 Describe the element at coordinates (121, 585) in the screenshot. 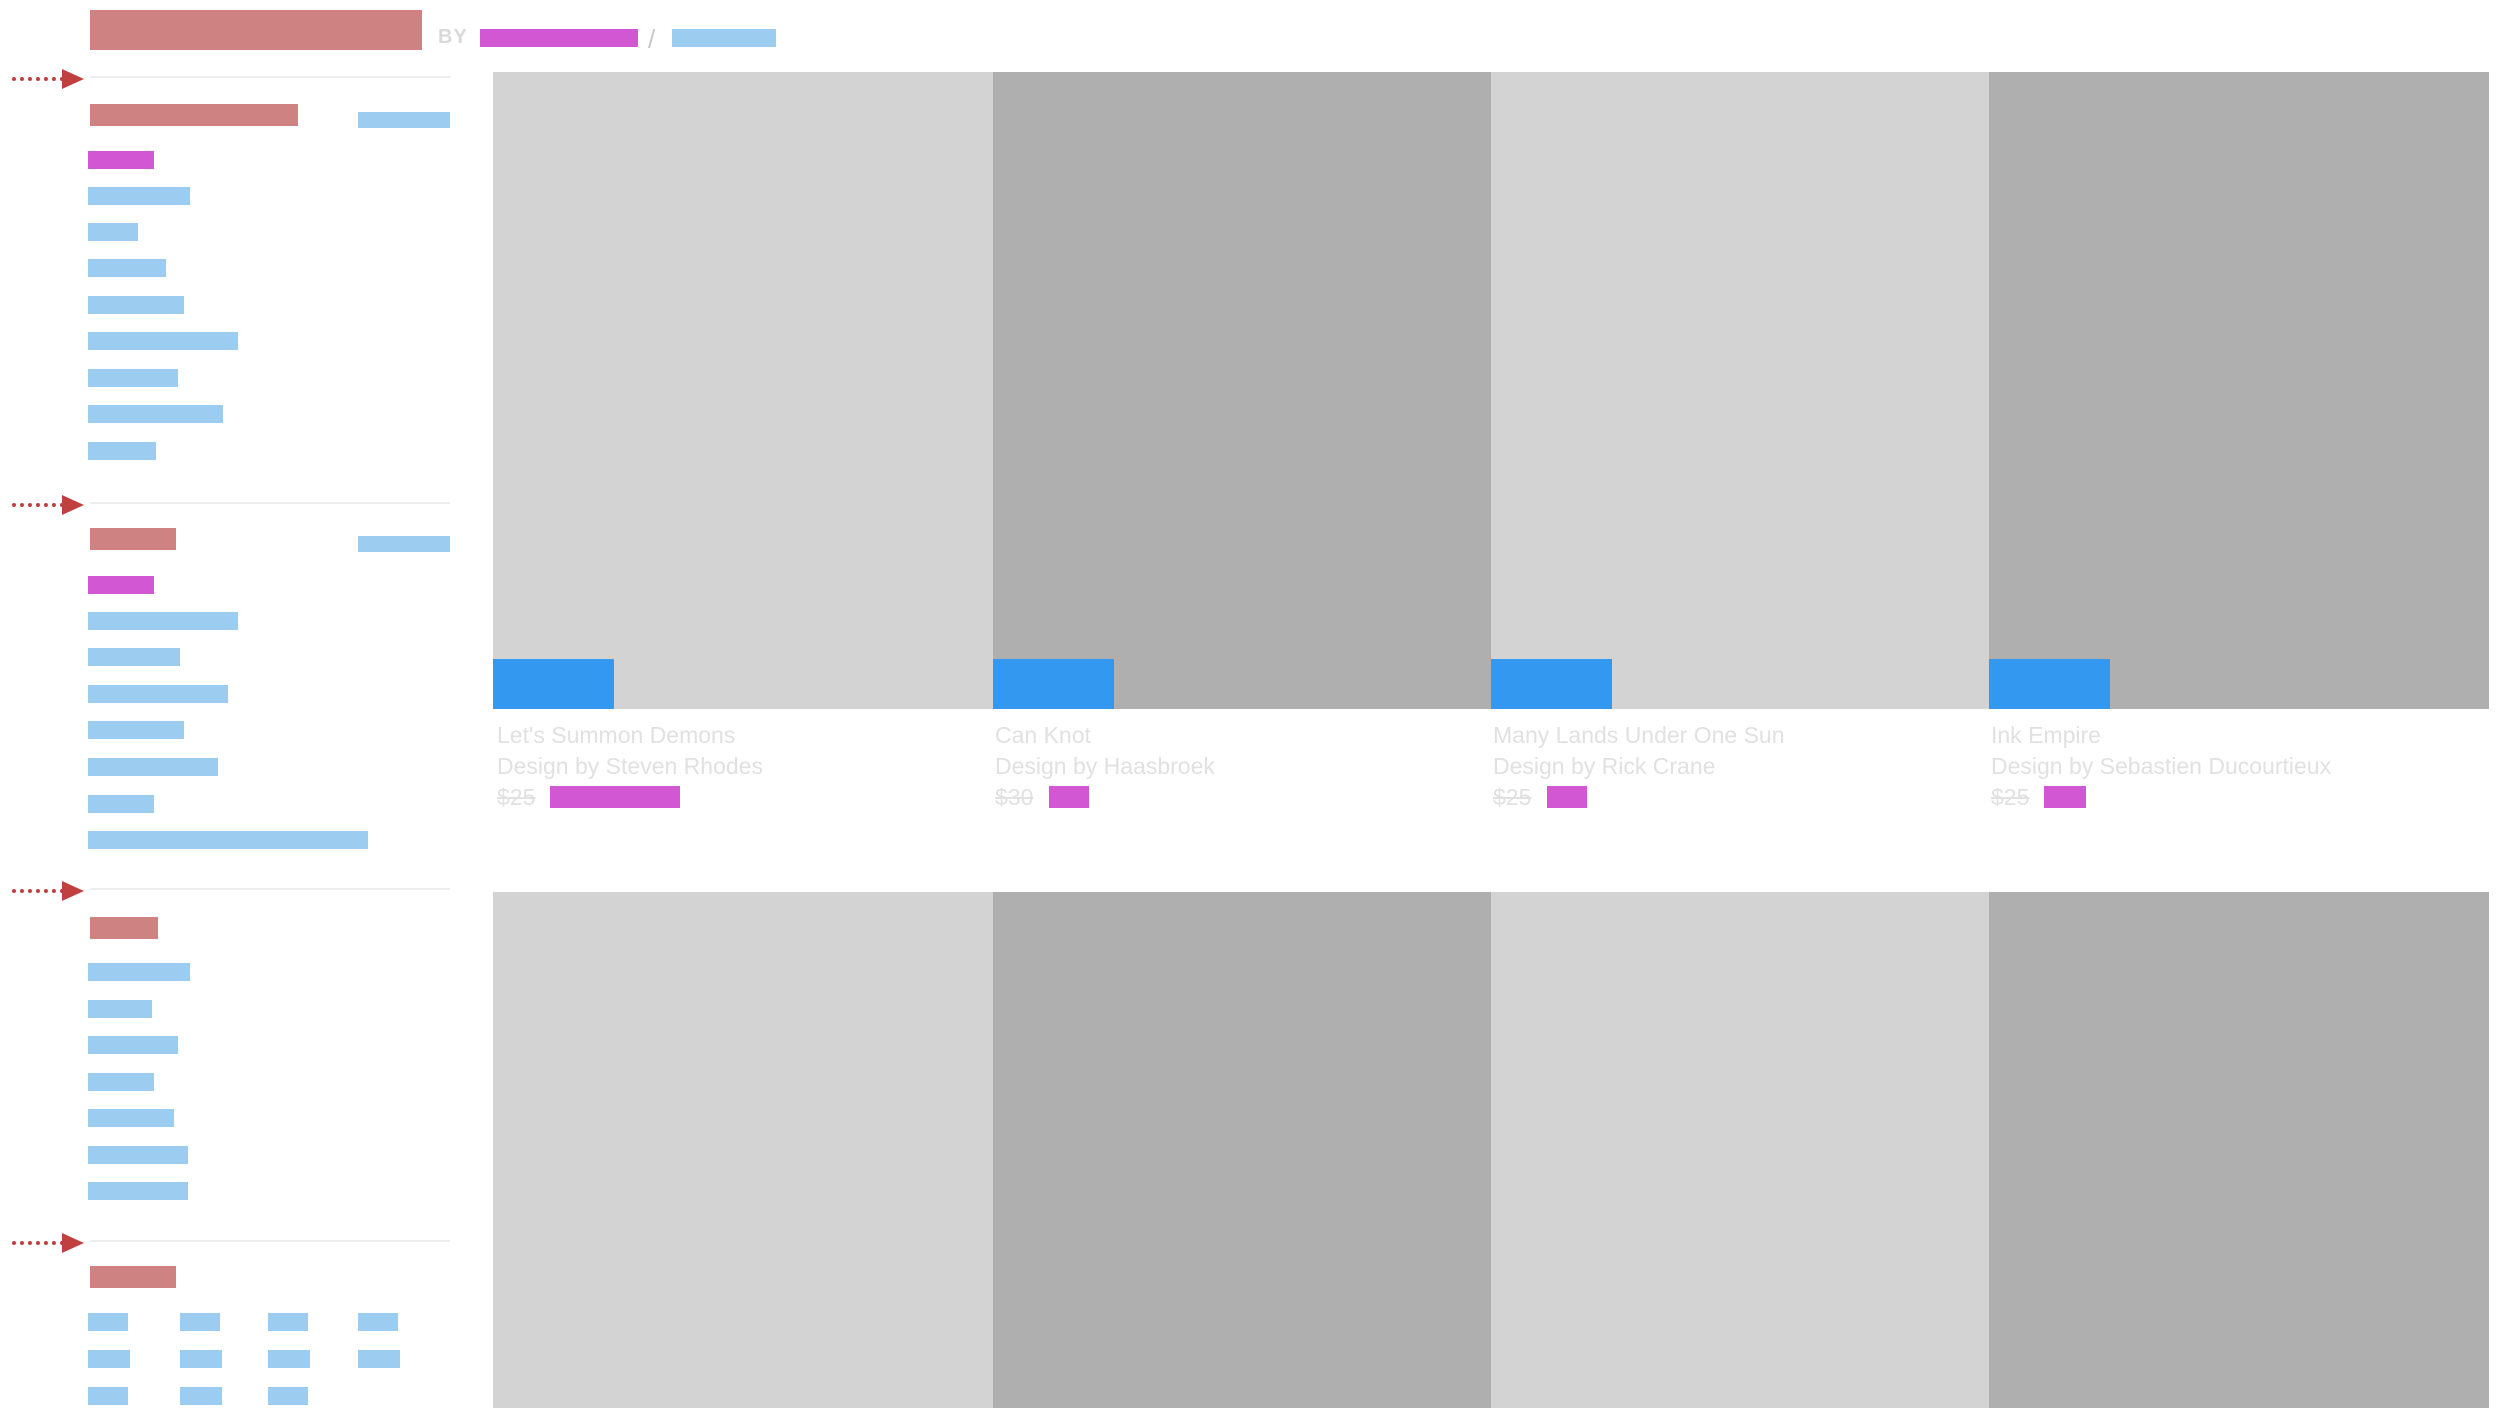

I see `style-option-selected` at that location.